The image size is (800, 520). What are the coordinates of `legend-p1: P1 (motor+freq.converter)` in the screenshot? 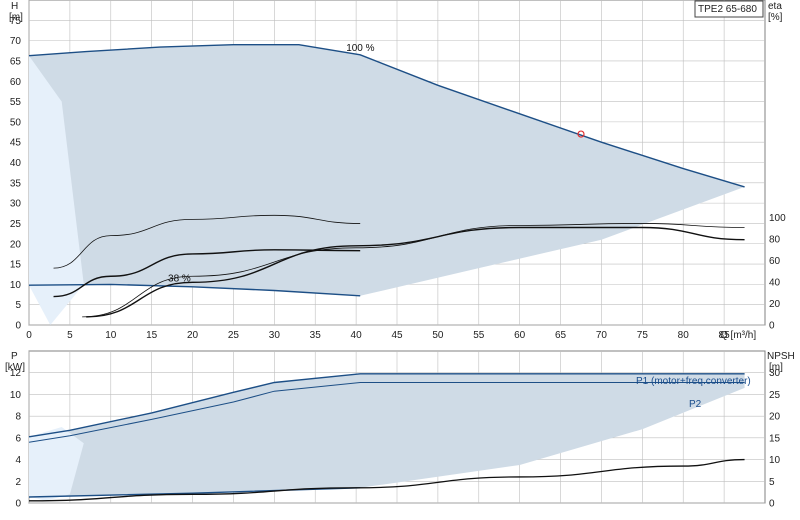 It's located at (693, 381).